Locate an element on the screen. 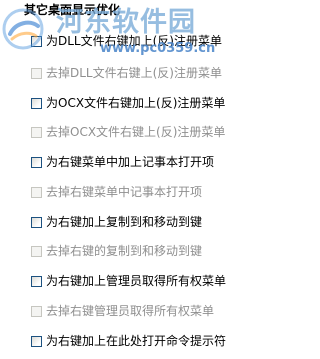  option-label: 去掉OCX文件右键上(反)注册菜单 is located at coordinates (136, 132).